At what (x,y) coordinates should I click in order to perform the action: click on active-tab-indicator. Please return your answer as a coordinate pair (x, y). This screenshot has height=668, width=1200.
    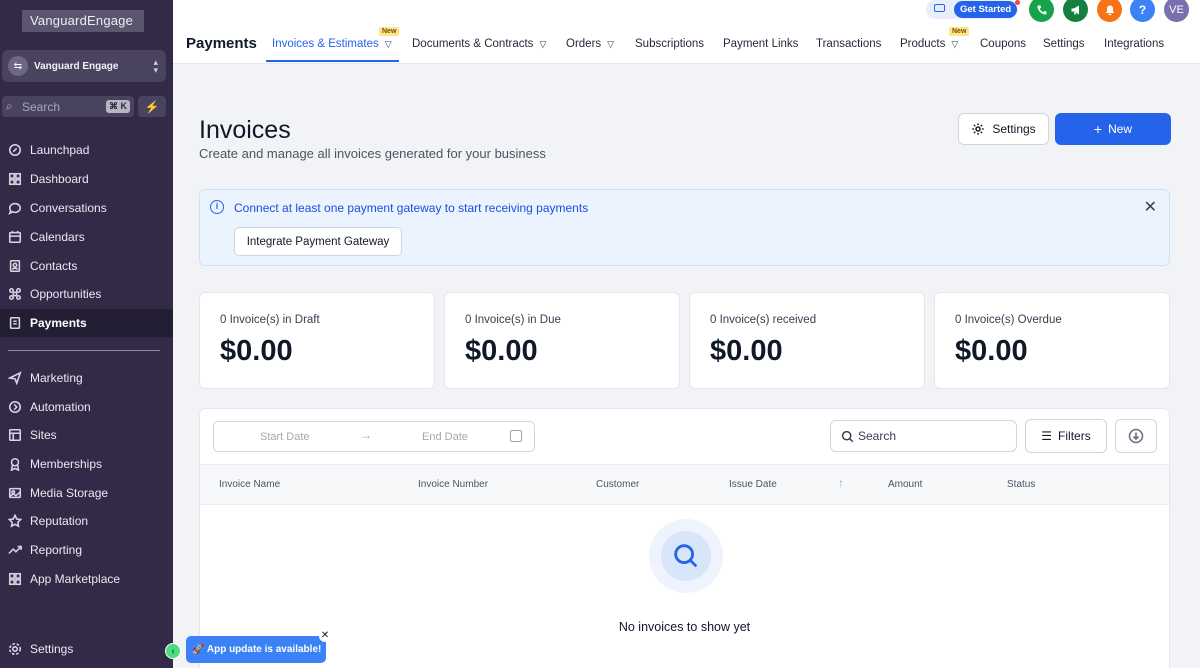
    Looking at the image, I should click on (332, 61).